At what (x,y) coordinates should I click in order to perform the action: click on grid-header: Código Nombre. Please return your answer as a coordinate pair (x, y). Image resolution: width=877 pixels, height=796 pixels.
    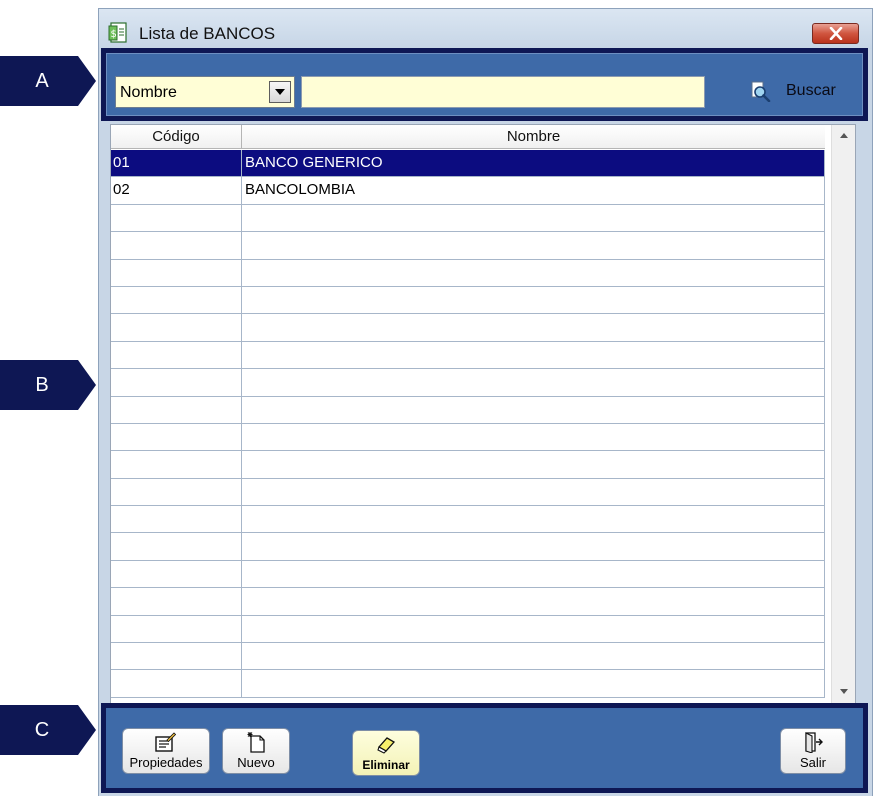
    Looking at the image, I should click on (468, 137).